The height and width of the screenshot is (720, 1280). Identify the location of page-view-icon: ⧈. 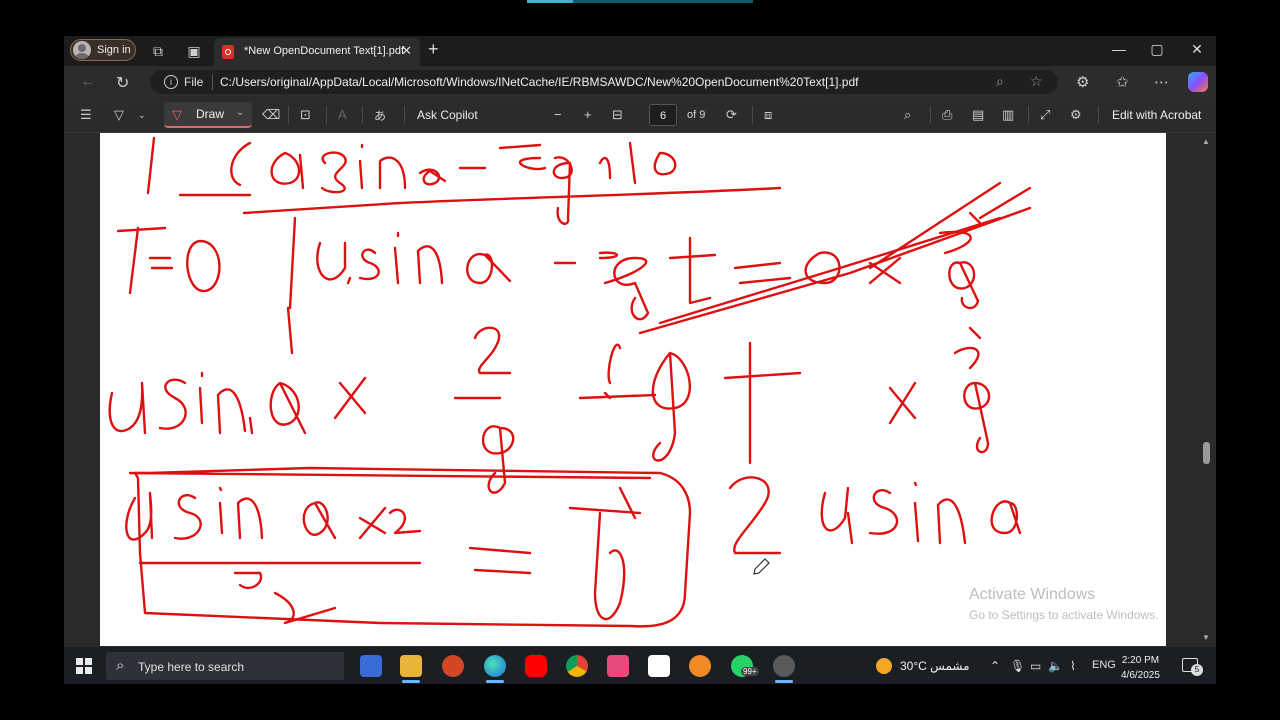
(768, 115).